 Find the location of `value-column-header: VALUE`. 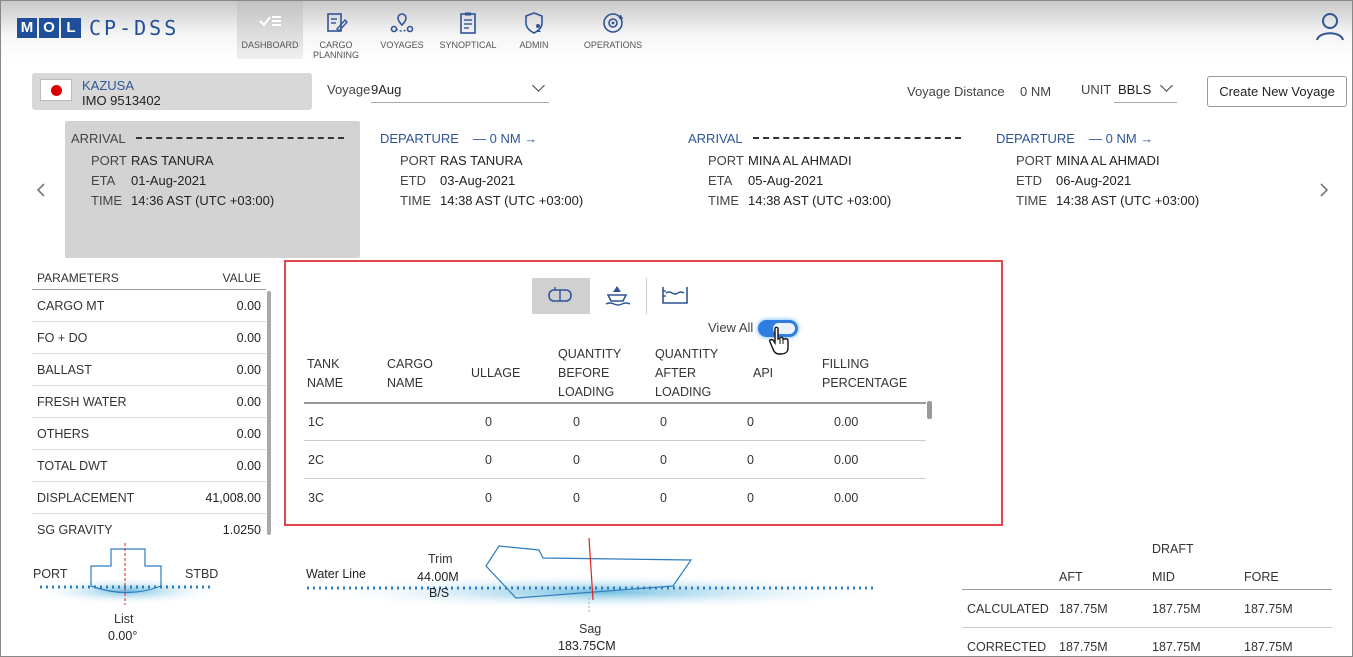

value-column-header: VALUE is located at coordinates (241, 278).